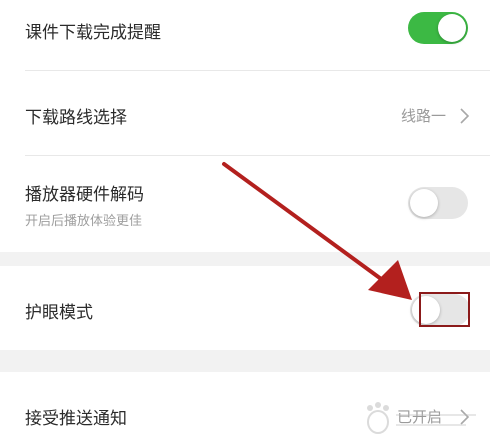 Image resolution: width=490 pixels, height=446 pixels. Describe the element at coordinates (421, 418) in the screenshot. I see `baidu-paw-watermark` at that location.